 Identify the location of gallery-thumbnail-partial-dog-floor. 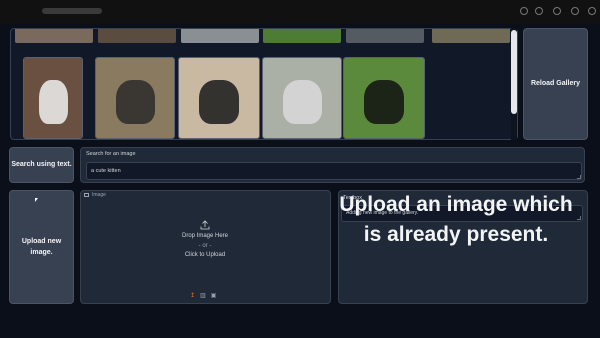
(220, 36).